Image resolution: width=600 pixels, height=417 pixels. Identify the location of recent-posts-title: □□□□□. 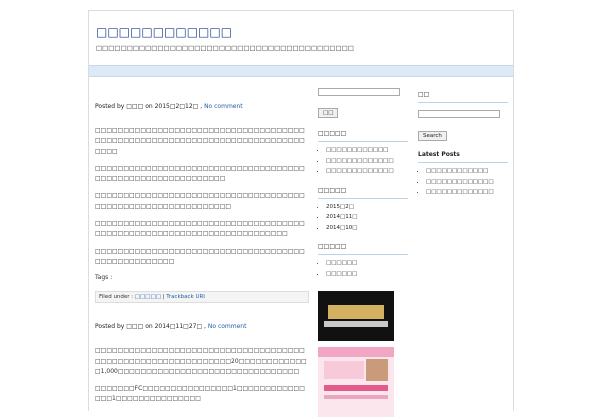
(363, 136).